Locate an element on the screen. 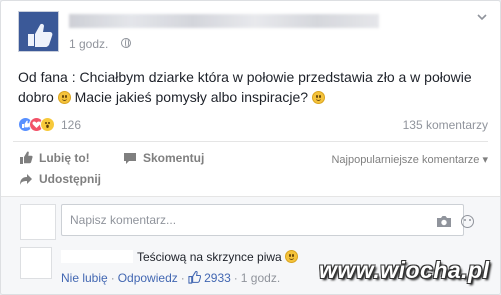  comment-avatar is located at coordinates (36, 263).